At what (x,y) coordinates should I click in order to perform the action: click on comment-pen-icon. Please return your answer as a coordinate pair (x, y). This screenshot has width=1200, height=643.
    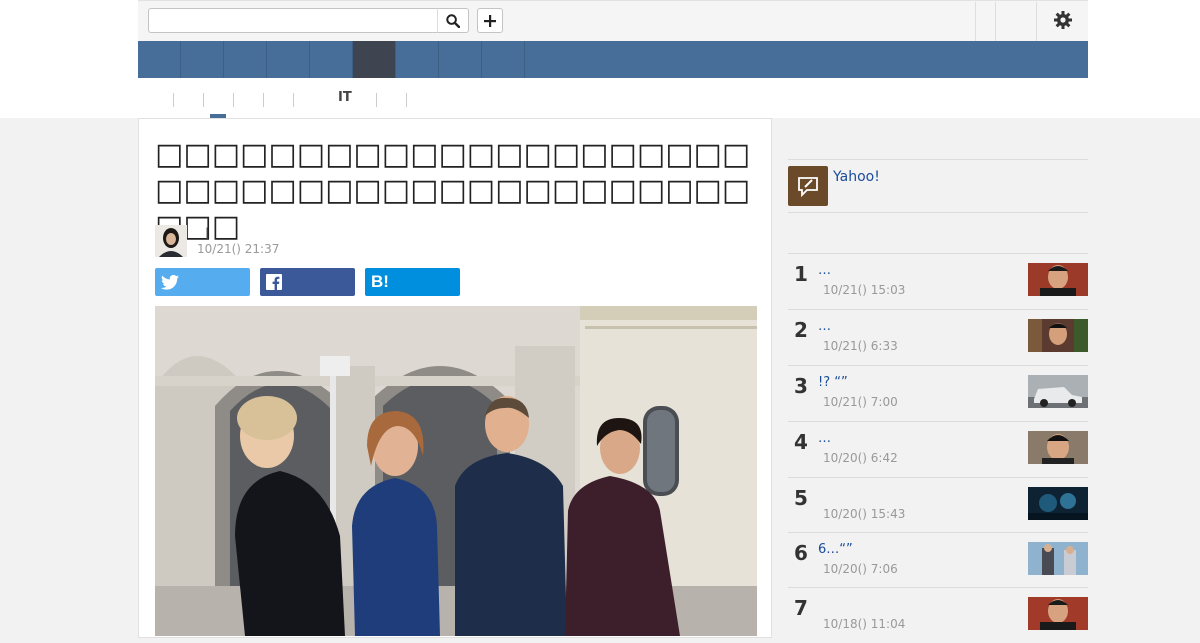
    Looking at the image, I should click on (808, 187).